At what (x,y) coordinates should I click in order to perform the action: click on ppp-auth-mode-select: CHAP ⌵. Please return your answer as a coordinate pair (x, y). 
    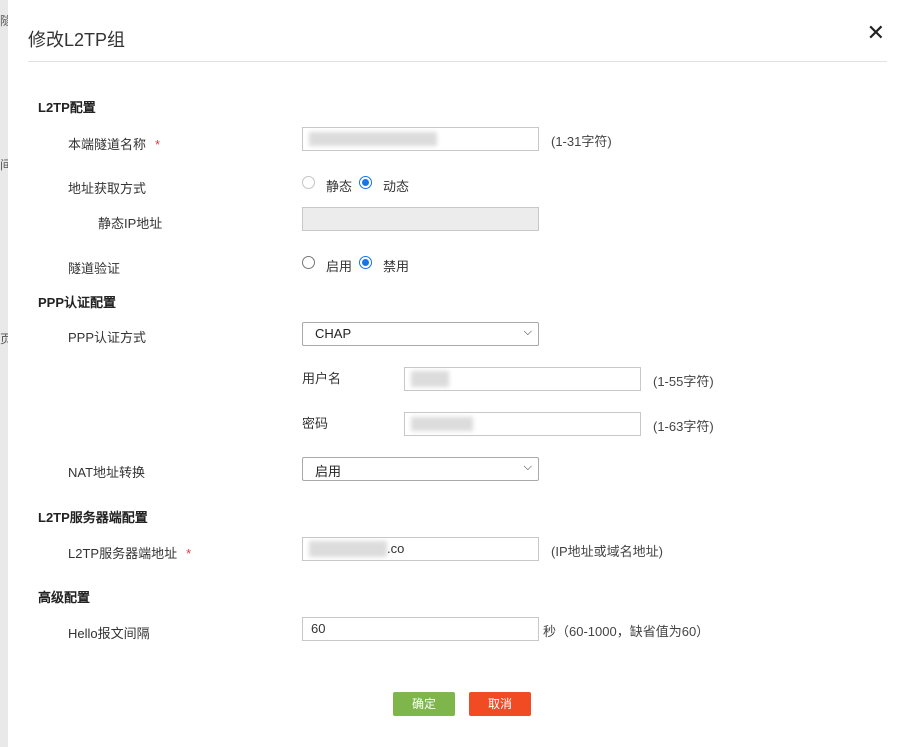
    Looking at the image, I should click on (420, 334).